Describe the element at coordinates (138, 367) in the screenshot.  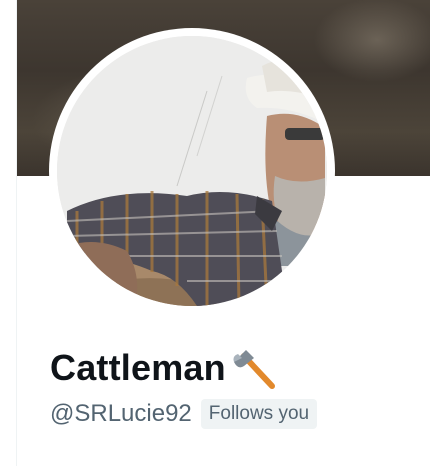
I see `display-name: Cattleman` at that location.